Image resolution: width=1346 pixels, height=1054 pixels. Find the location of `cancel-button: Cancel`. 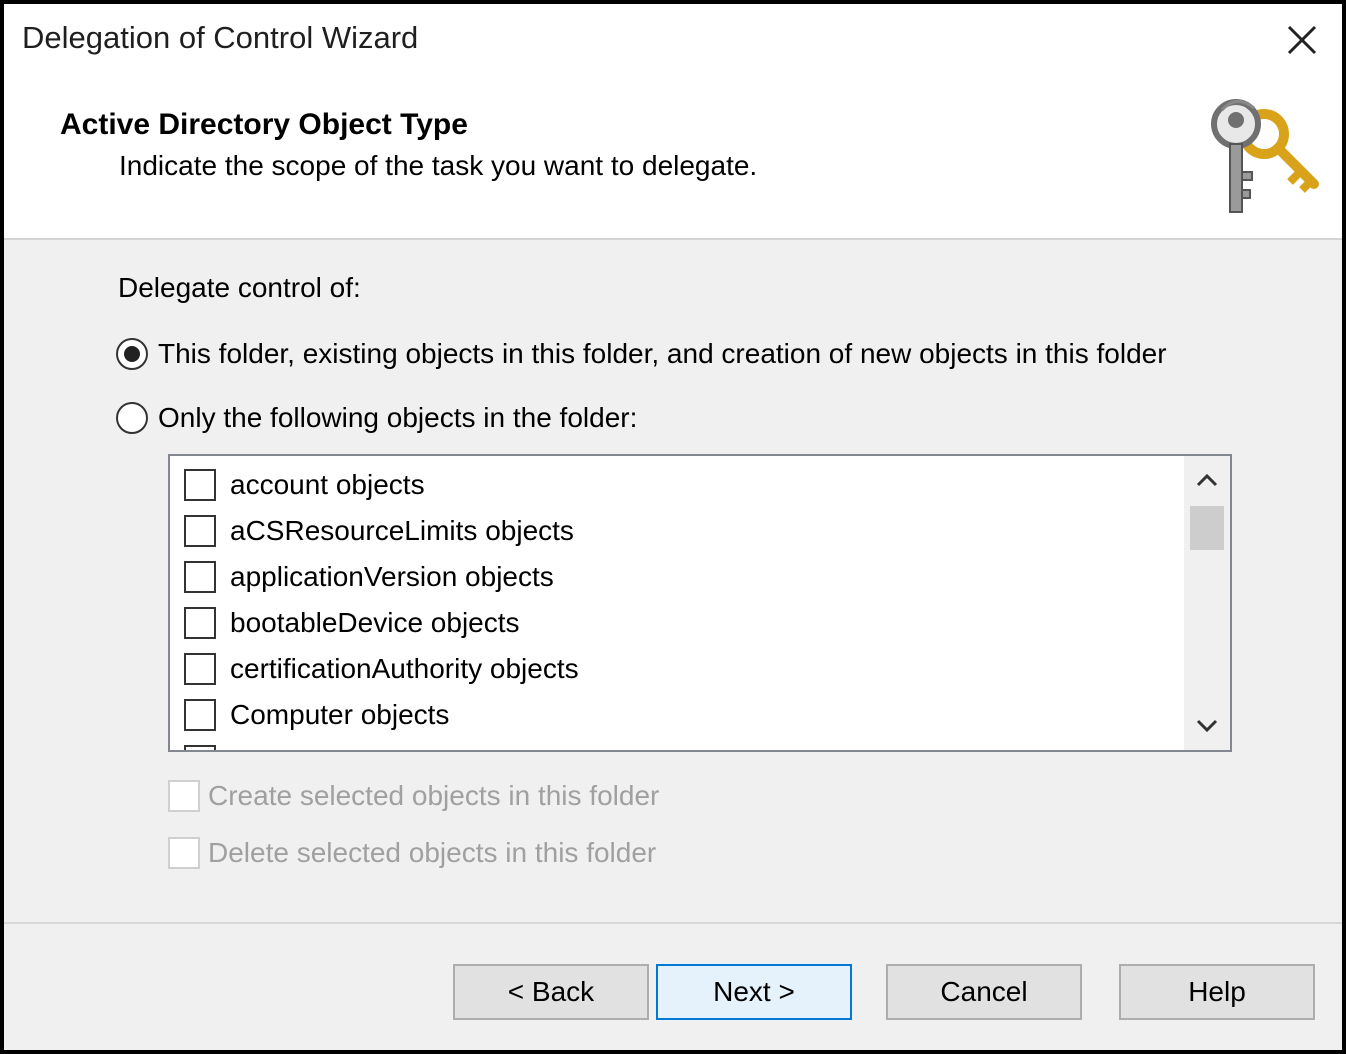

cancel-button: Cancel is located at coordinates (984, 992).